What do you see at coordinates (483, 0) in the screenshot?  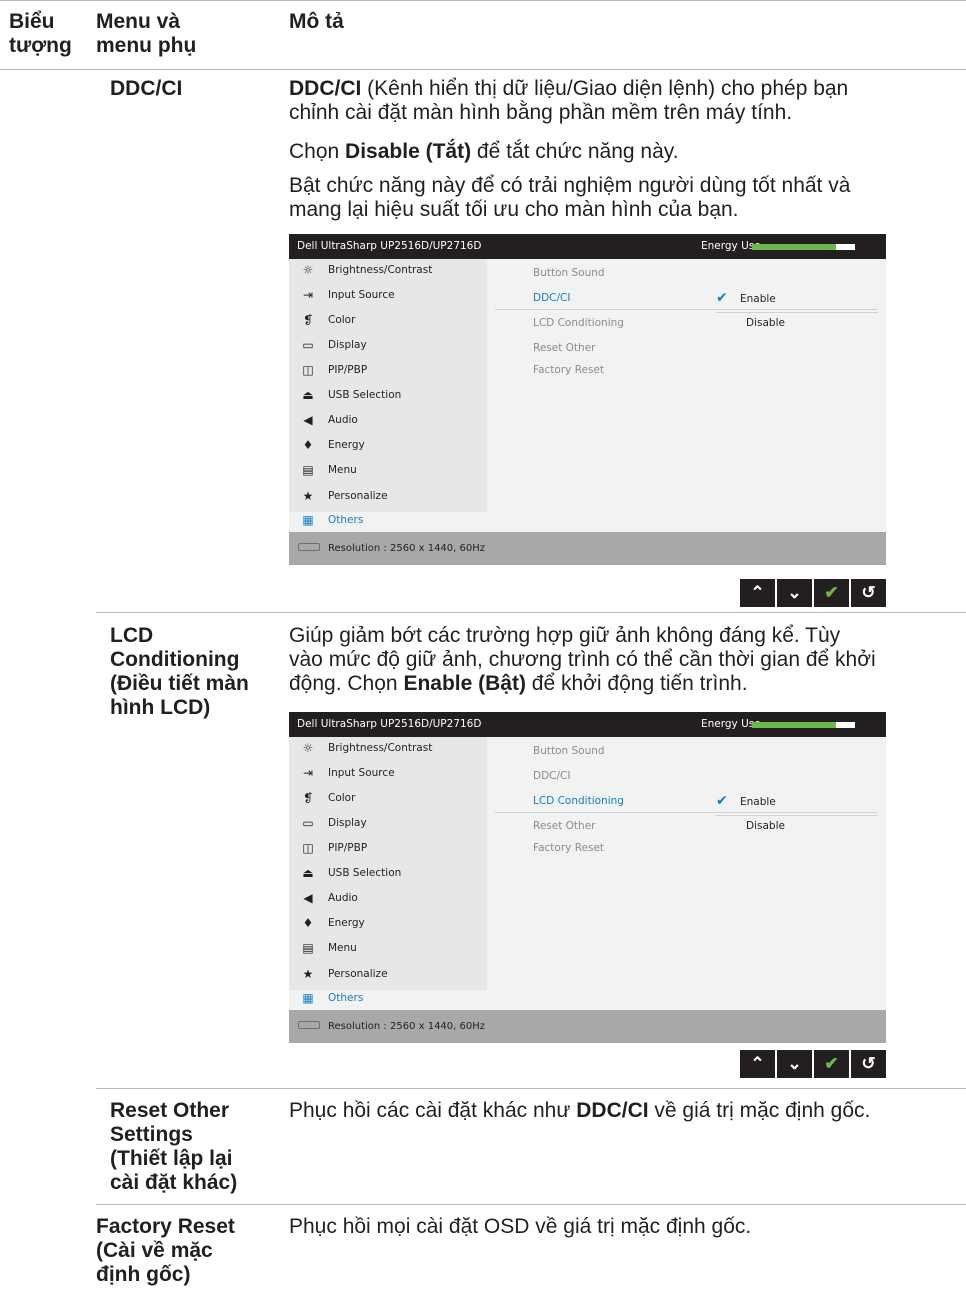 I see `top-rule` at bounding box center [483, 0].